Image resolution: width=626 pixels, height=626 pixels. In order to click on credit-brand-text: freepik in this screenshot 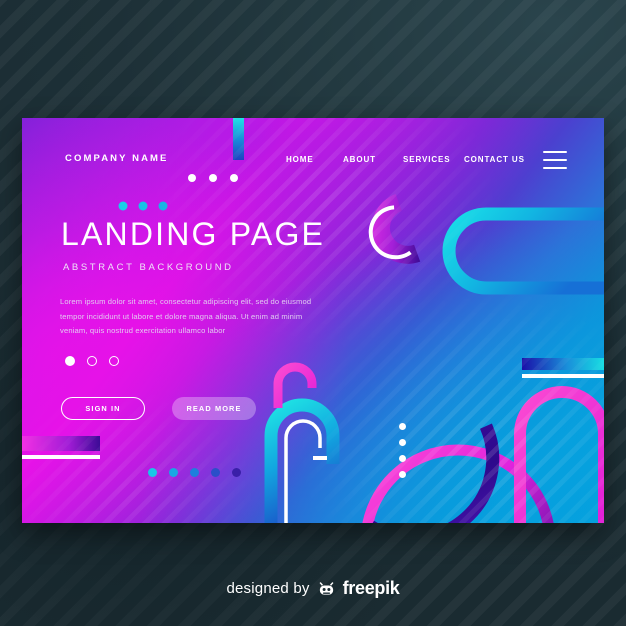, I will do `click(371, 588)`.